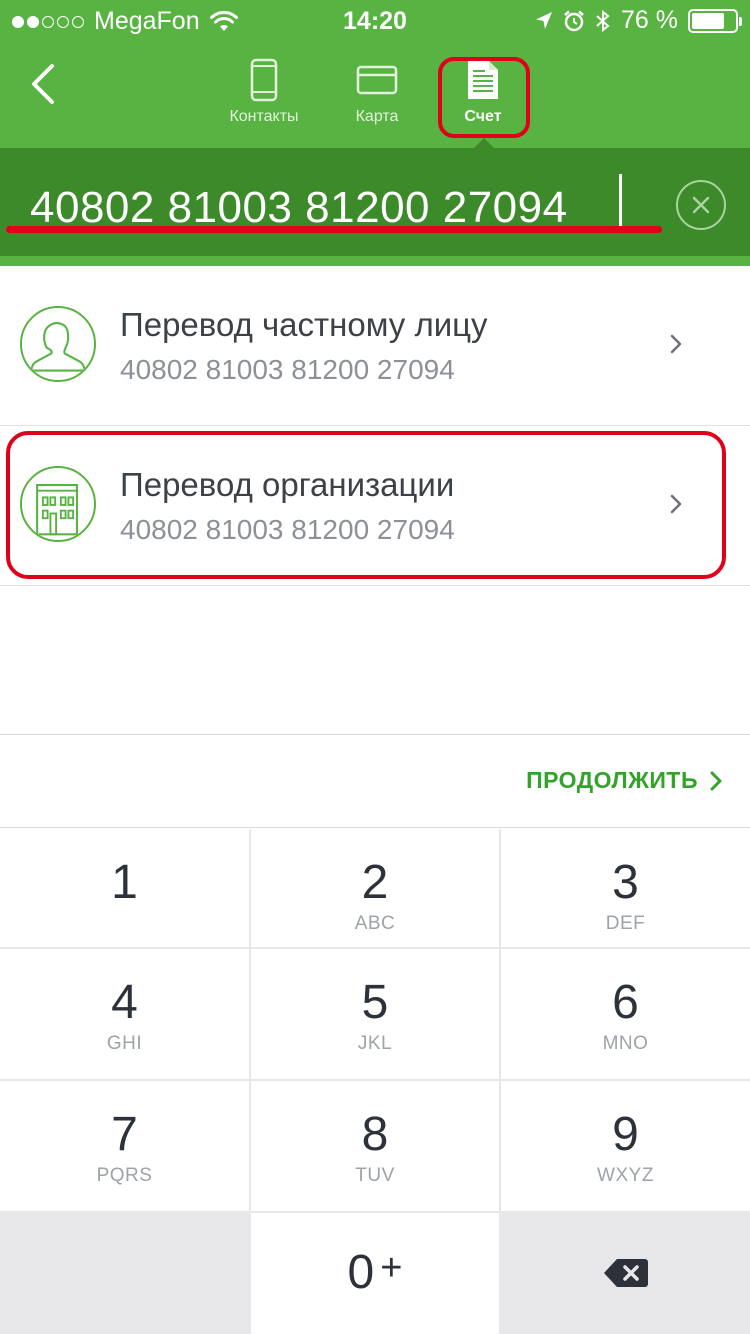 This screenshot has width=750, height=1334. Describe the element at coordinates (44, 84) in the screenshot. I see `back-icon` at that location.